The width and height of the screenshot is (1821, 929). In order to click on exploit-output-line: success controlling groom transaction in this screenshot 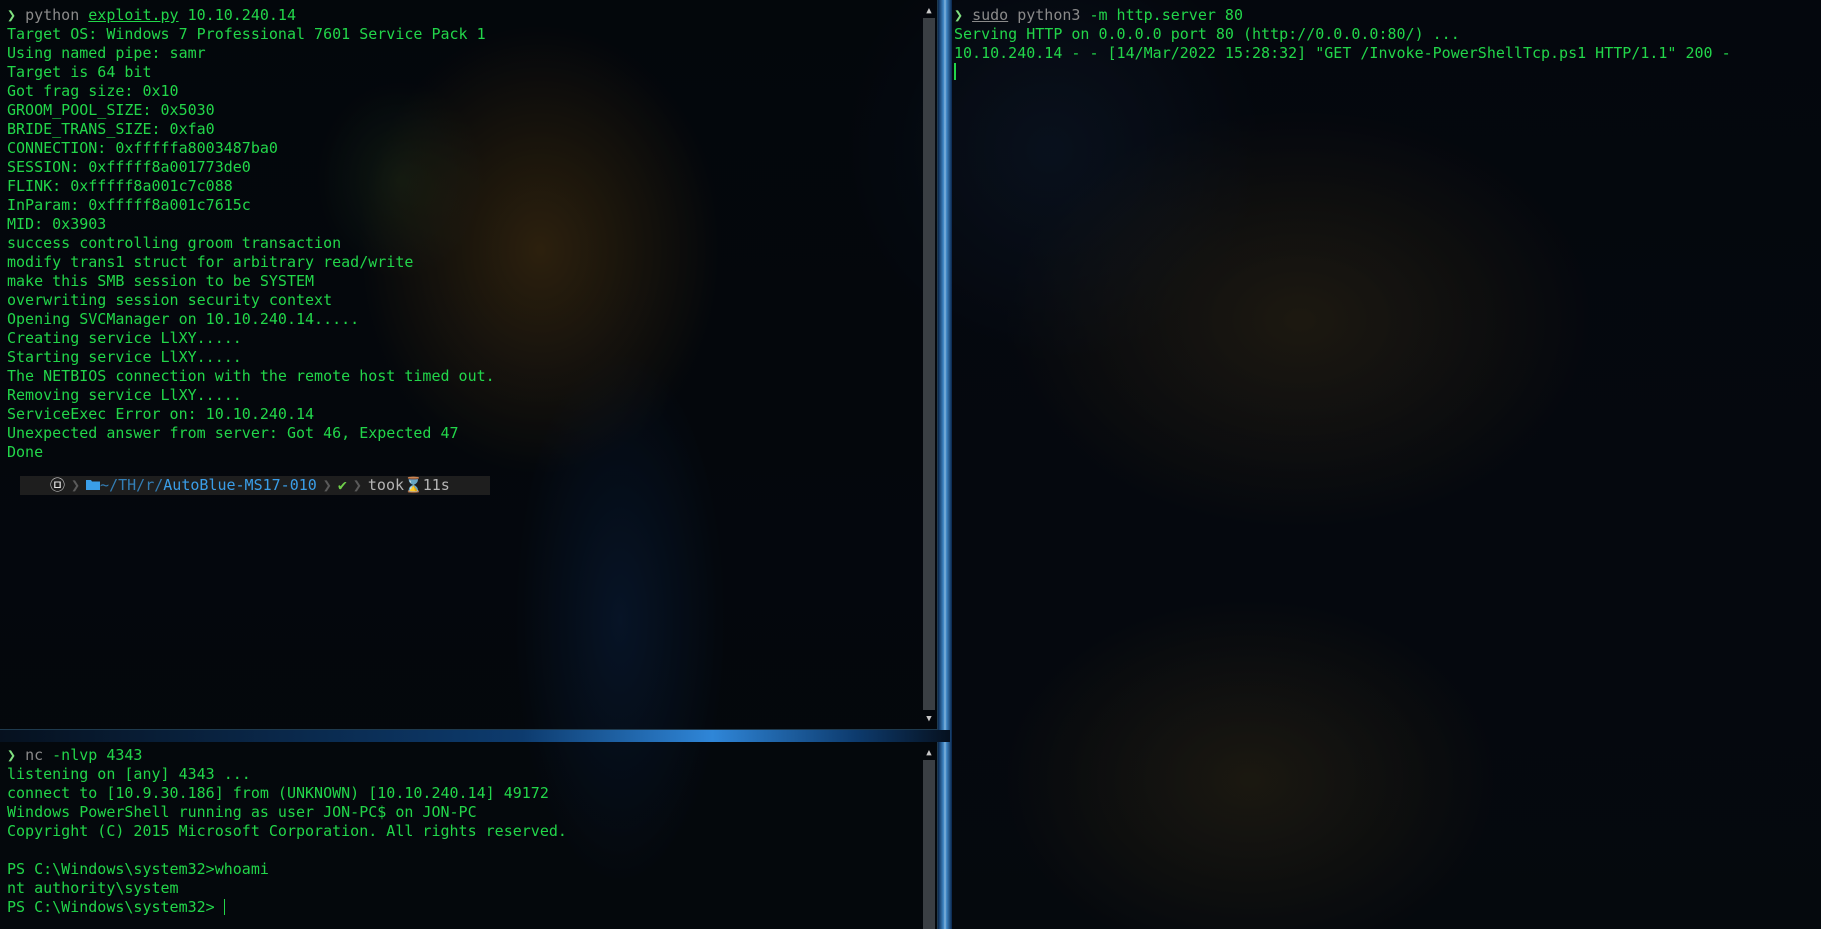, I will do `click(174, 243)`.